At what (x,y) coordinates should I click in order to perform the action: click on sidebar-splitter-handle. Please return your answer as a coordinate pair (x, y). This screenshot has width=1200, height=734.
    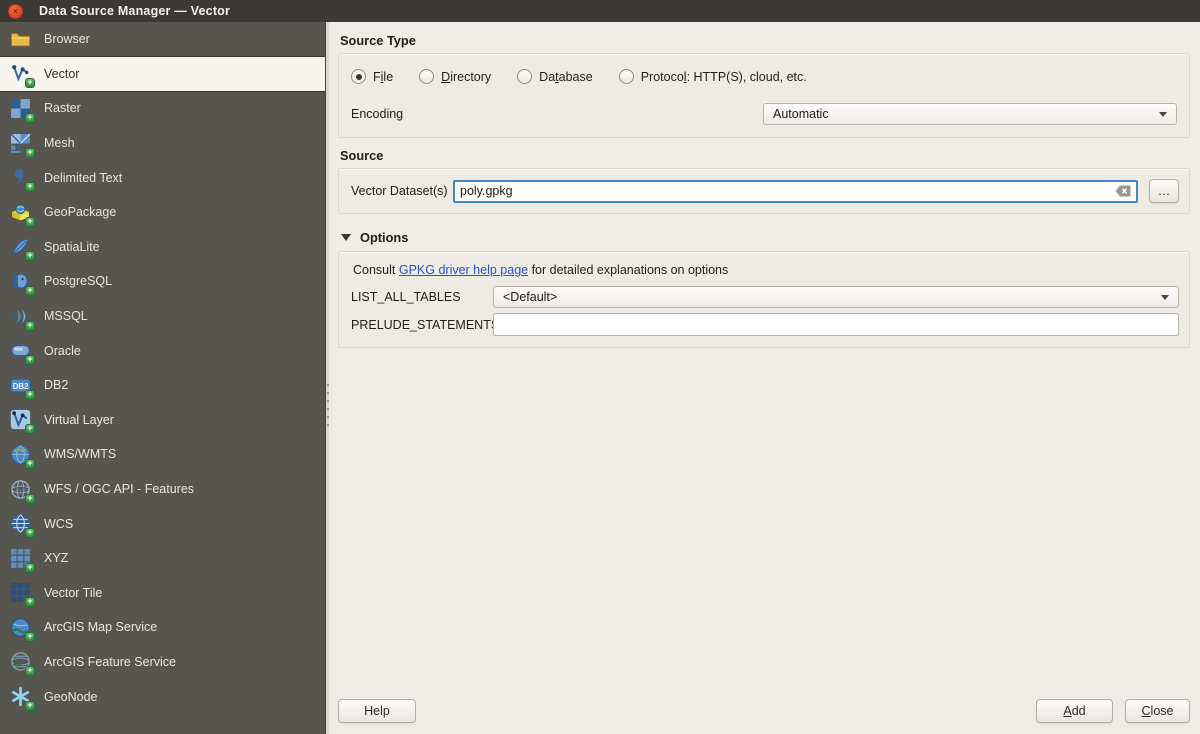
    Looking at the image, I should click on (327, 378).